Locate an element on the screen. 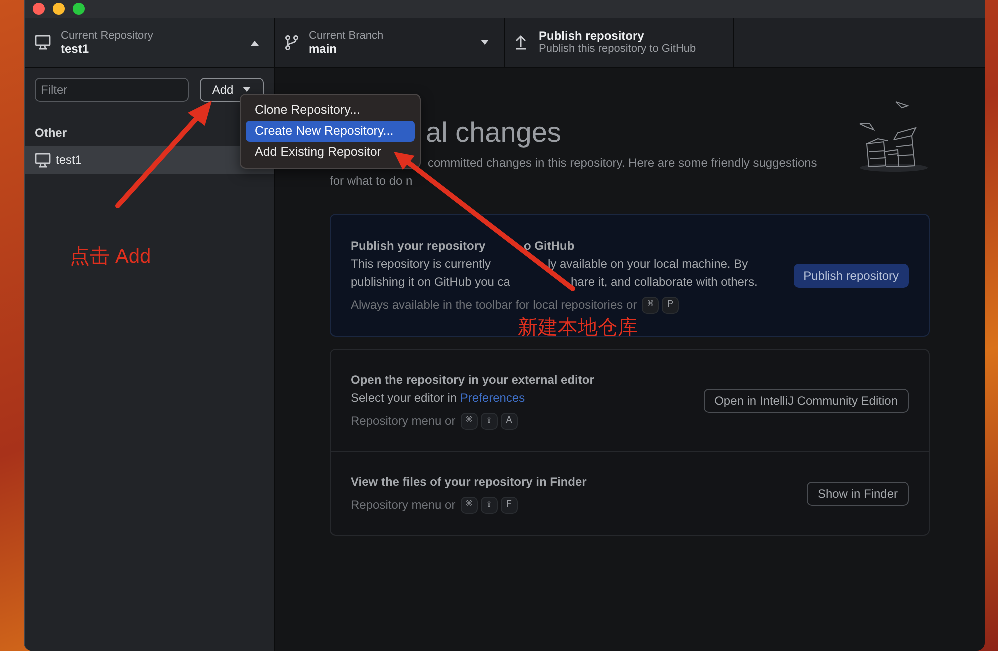 This screenshot has height=651, width=998. card-title: Open the repository in your external editor is located at coordinates (472, 380).